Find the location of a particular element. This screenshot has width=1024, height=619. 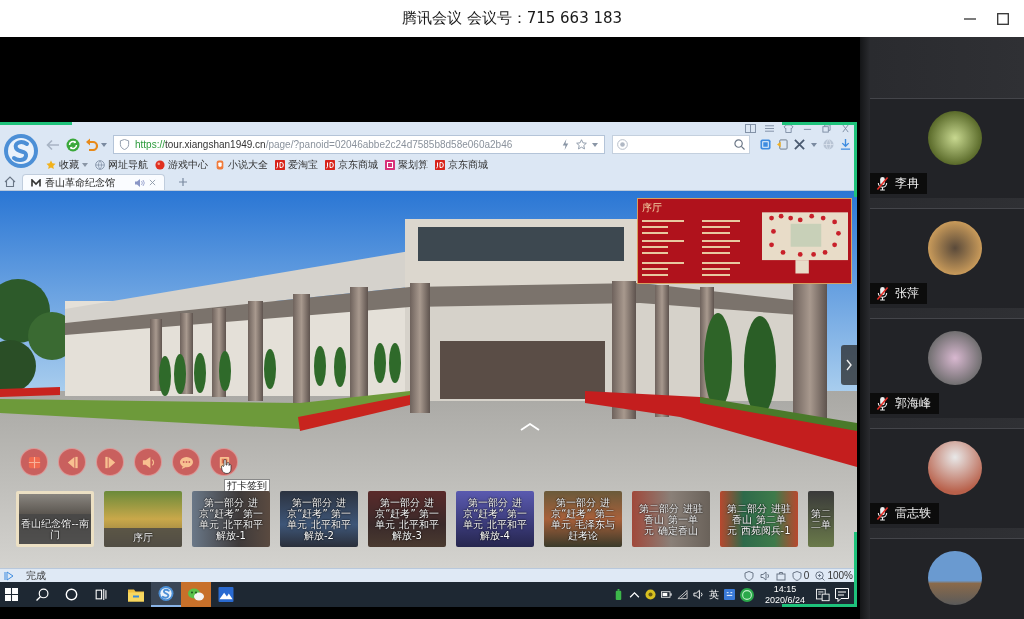

bookmark-link: 聚划算 is located at coordinates (406, 165).